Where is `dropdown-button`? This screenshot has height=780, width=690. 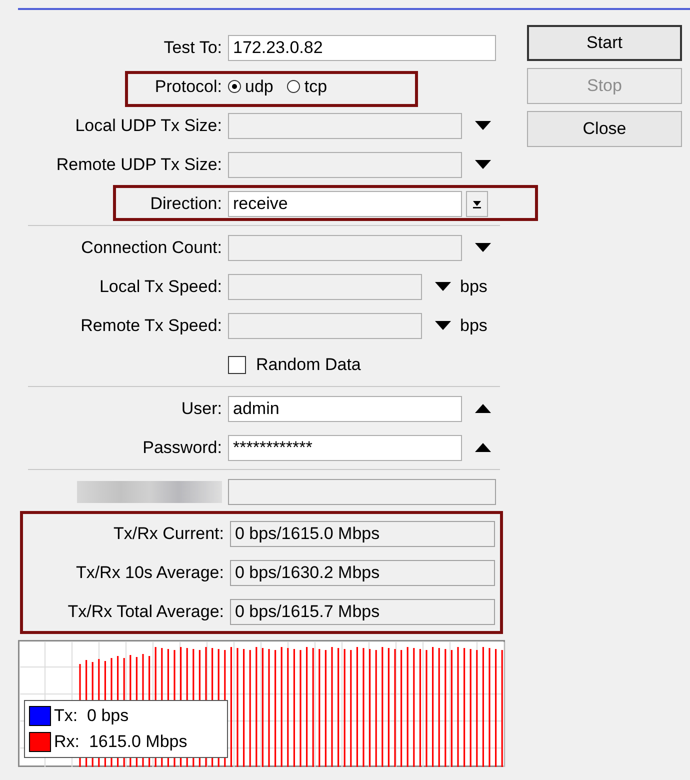 dropdown-button is located at coordinates (477, 203).